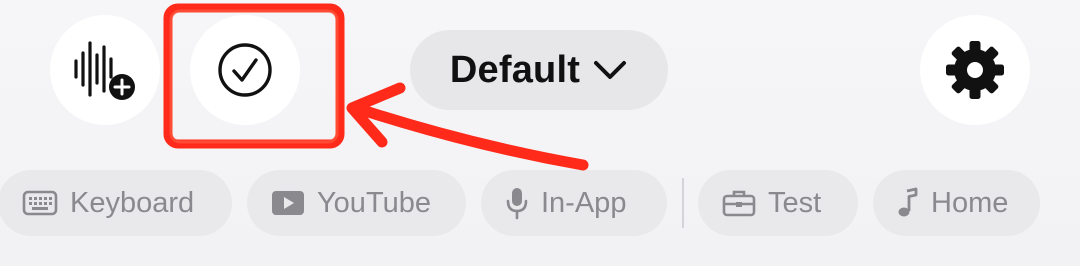 The height and width of the screenshot is (266, 1080). I want to click on settings-button, so click(975, 70).